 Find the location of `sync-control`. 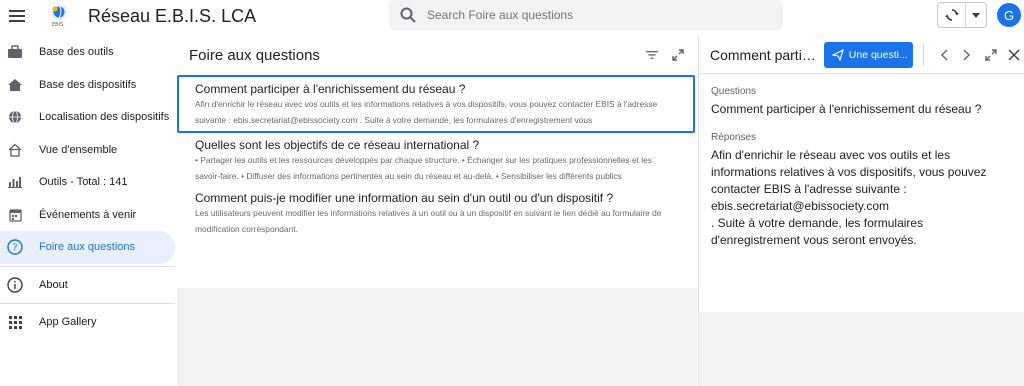

sync-control is located at coordinates (962, 15).